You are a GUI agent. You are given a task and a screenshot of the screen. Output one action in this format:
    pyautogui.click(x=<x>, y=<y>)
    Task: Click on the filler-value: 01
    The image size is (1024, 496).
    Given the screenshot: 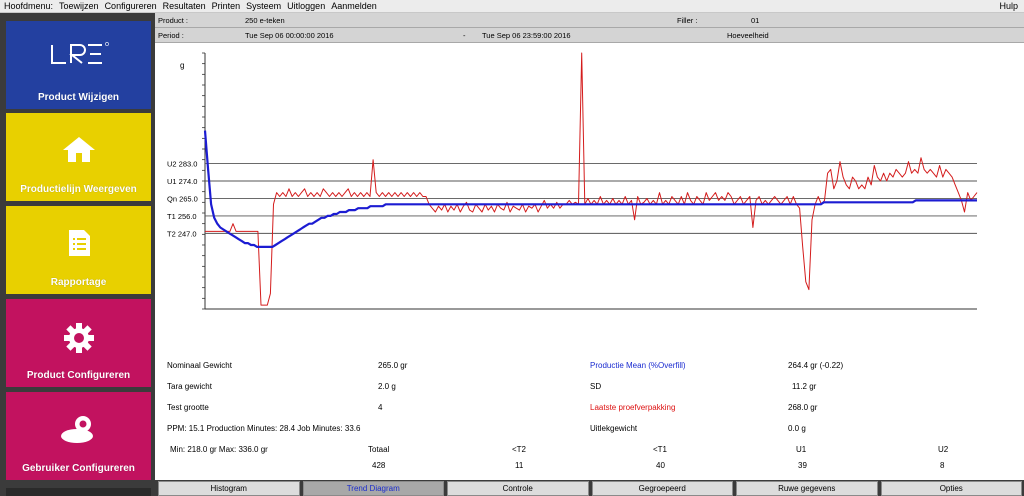 What is the action you would take?
    pyautogui.click(x=755, y=20)
    